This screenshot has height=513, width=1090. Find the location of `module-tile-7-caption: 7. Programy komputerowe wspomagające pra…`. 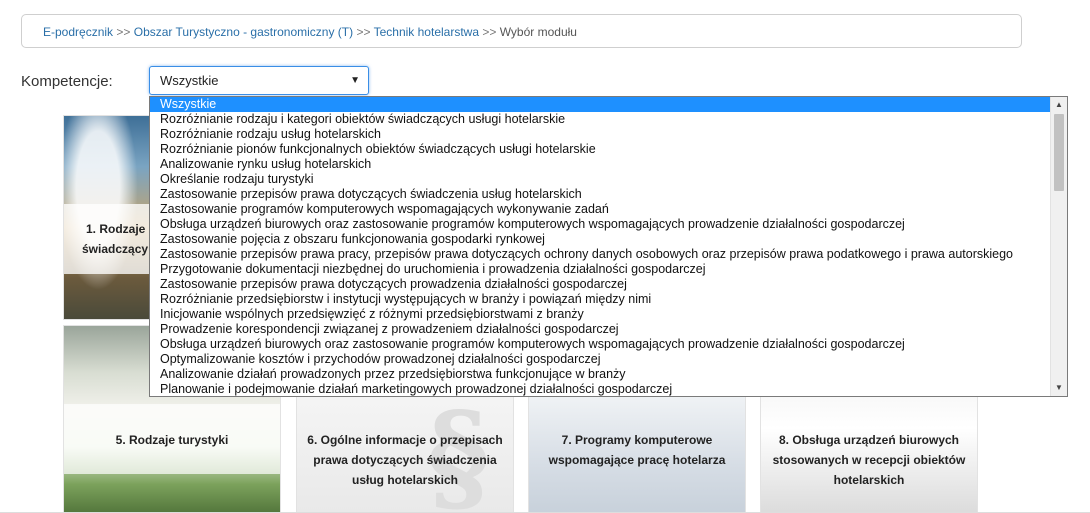

module-tile-7-caption: 7. Programy komputerowe wspomagające pra… is located at coordinates (637, 450).